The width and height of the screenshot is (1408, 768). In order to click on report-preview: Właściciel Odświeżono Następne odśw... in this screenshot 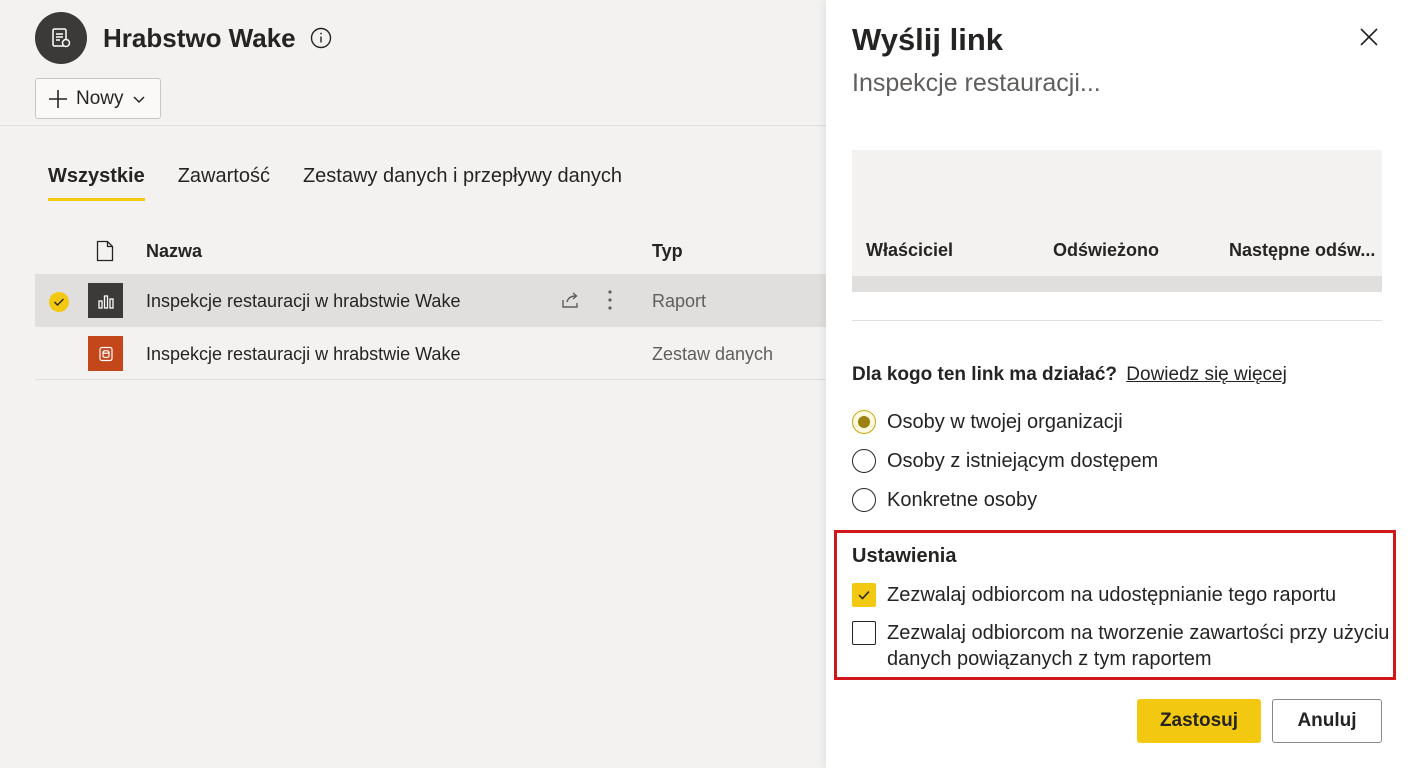, I will do `click(1117, 221)`.